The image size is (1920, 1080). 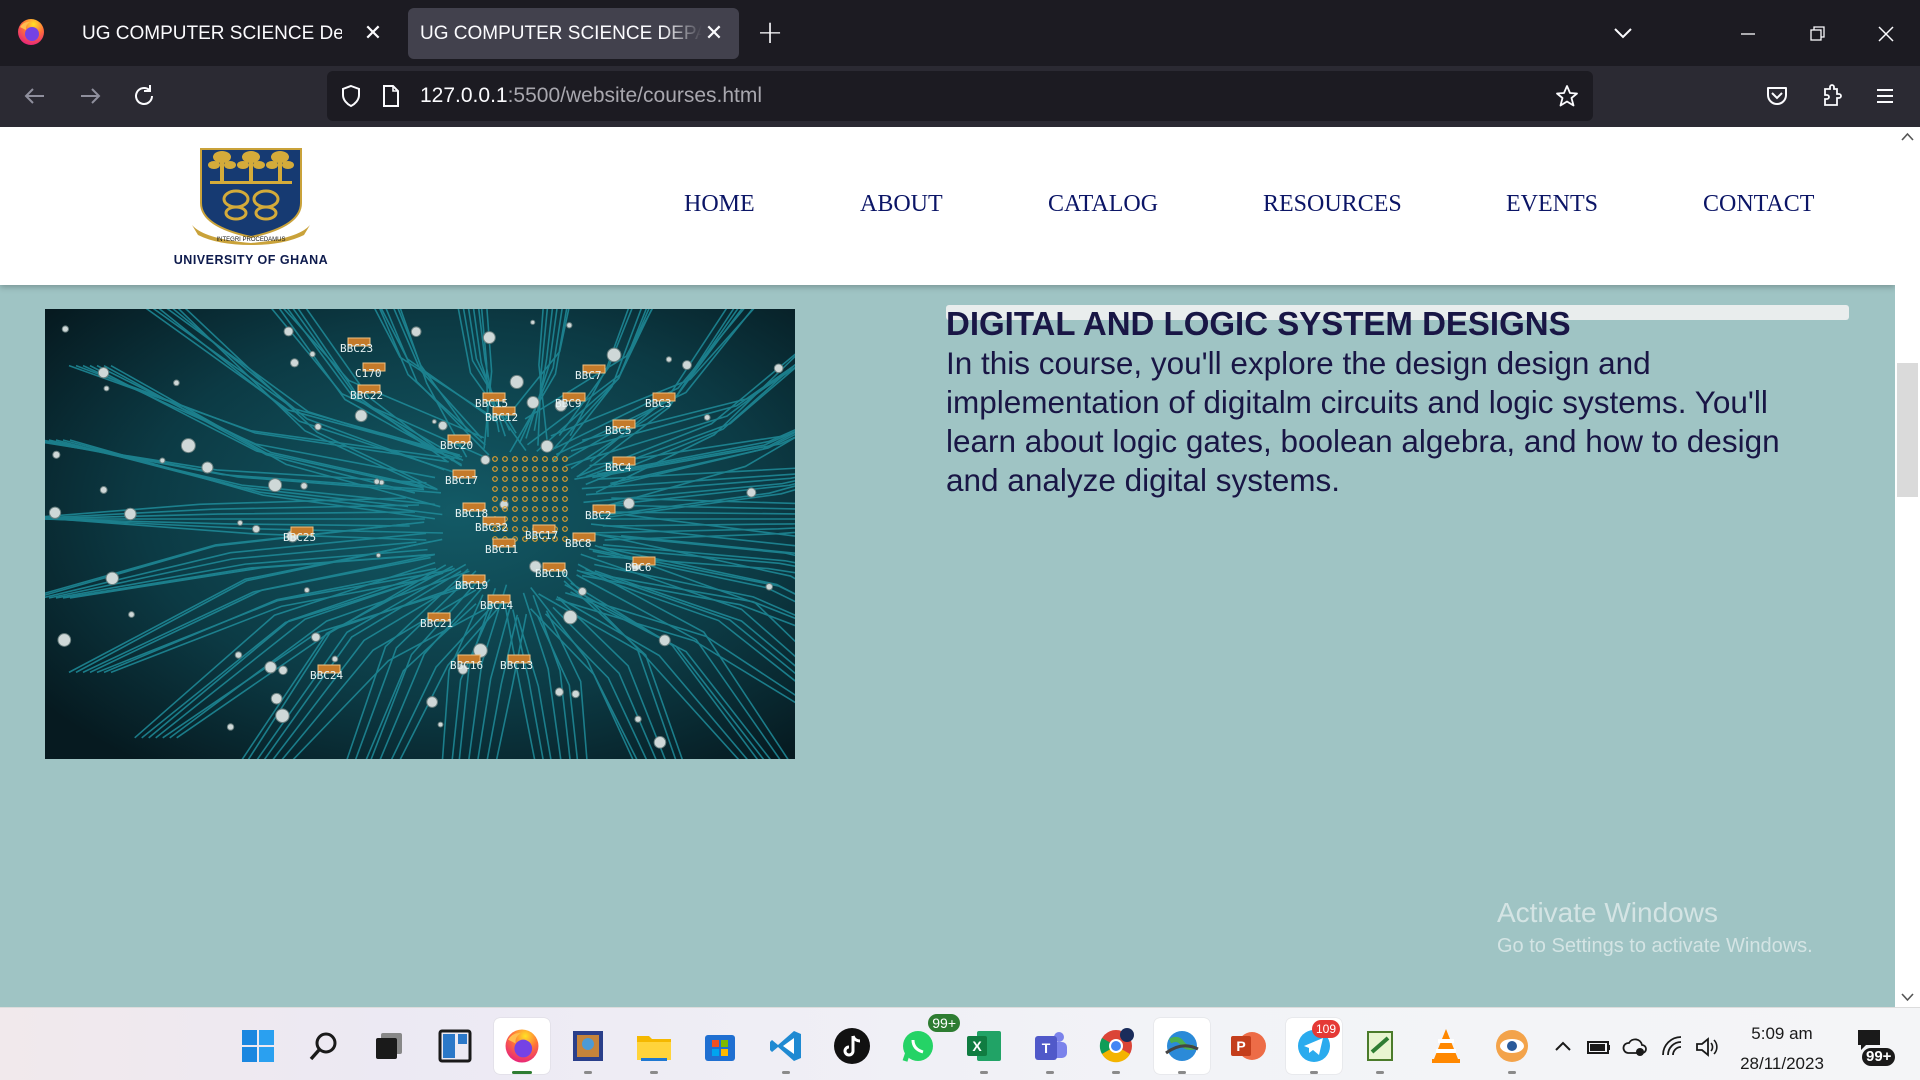 I want to click on chevron-down-icon, so click(x=1623, y=33).